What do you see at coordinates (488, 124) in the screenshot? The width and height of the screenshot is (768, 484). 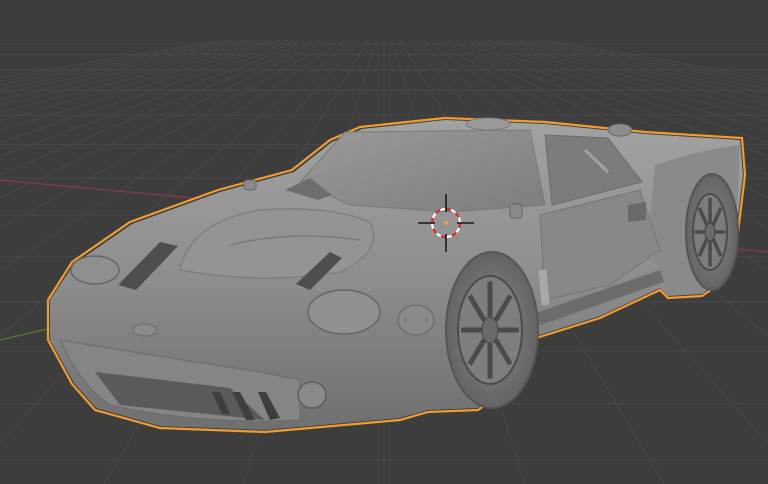 I see `roof-scoop` at bounding box center [488, 124].